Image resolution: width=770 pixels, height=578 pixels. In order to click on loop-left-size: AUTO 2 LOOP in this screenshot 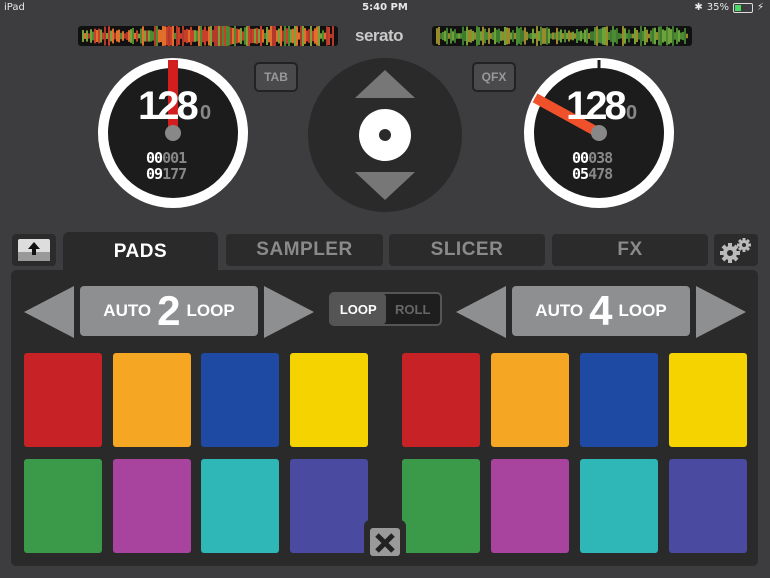, I will do `click(169, 311)`.